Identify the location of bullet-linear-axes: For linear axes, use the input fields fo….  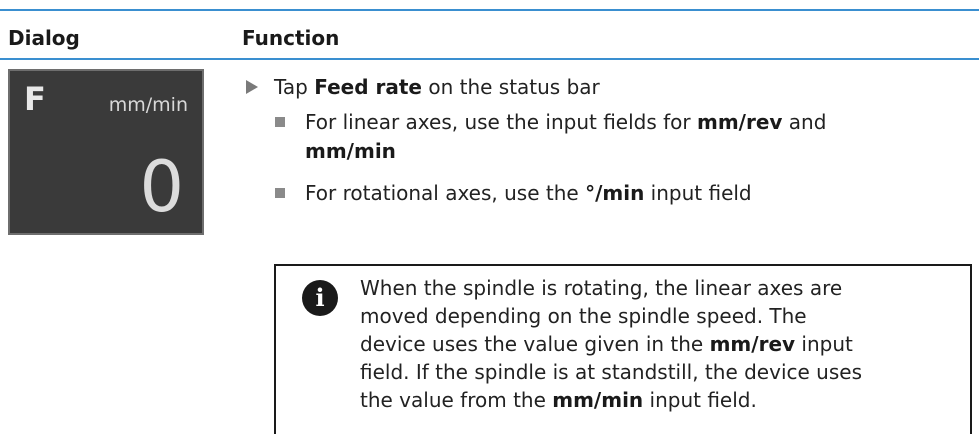
(565, 122).